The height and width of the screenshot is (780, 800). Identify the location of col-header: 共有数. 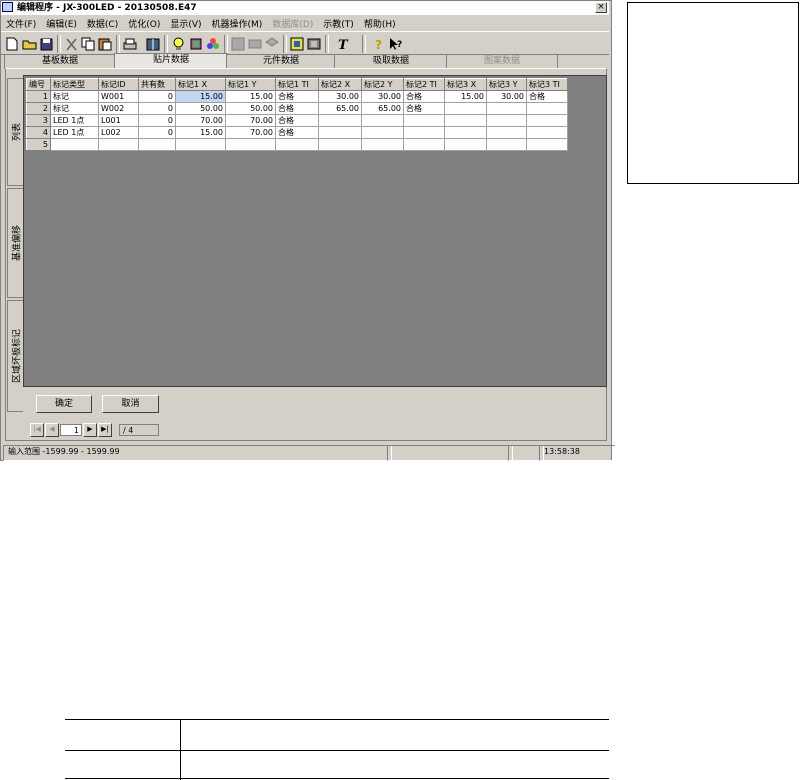
(157, 84).